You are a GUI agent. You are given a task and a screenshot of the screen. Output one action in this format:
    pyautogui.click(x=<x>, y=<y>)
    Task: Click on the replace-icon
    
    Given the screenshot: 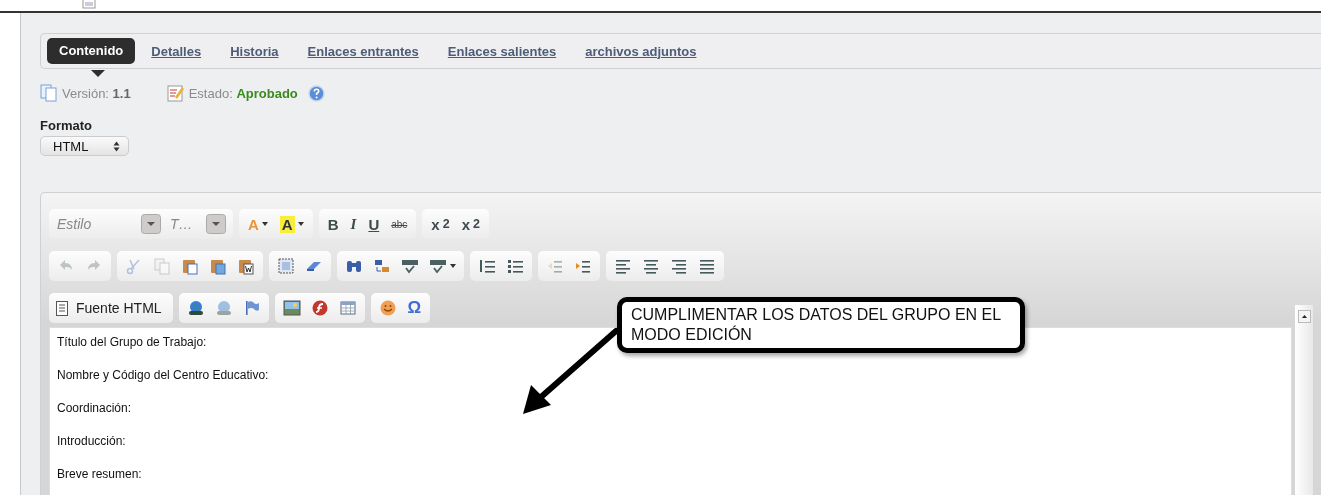 What is the action you would take?
    pyautogui.click(x=382, y=266)
    